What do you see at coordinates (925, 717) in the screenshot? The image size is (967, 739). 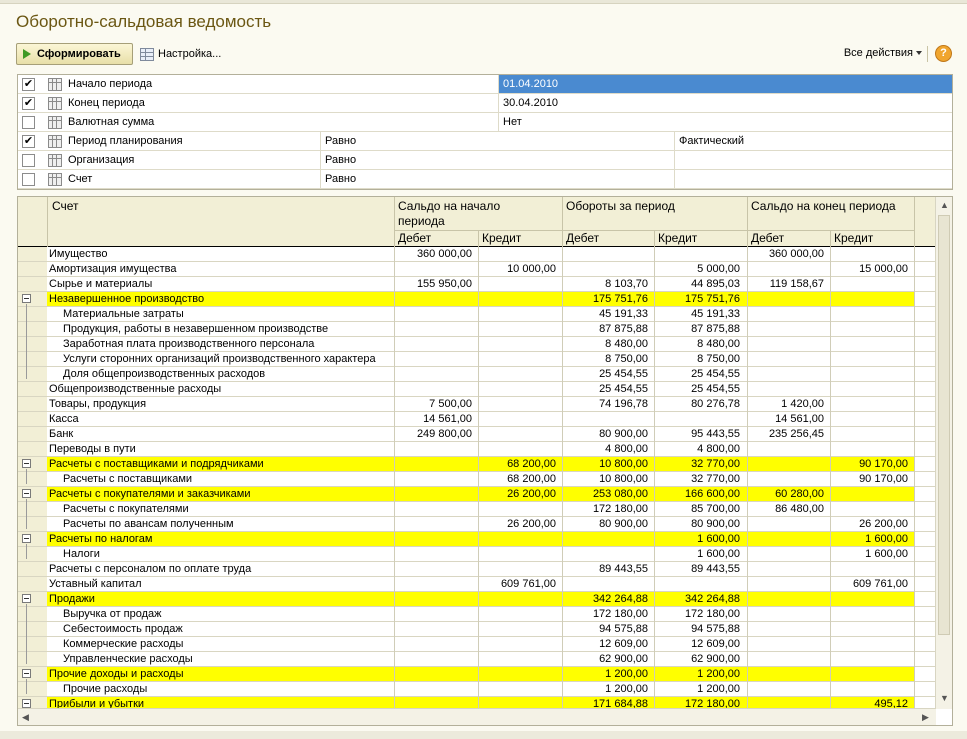 I see `scroll-right-icon: ▶` at bounding box center [925, 717].